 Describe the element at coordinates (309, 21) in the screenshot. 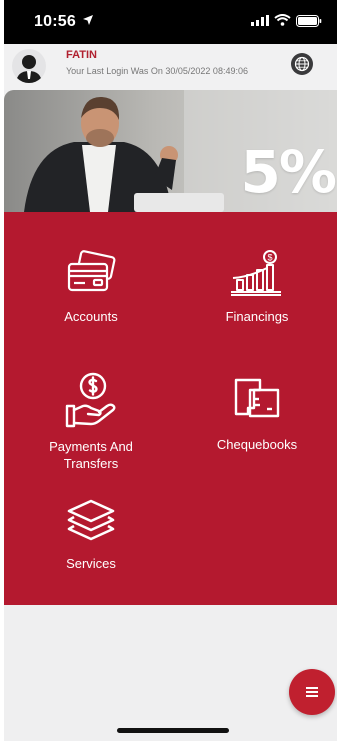

I see `battery-icon` at that location.